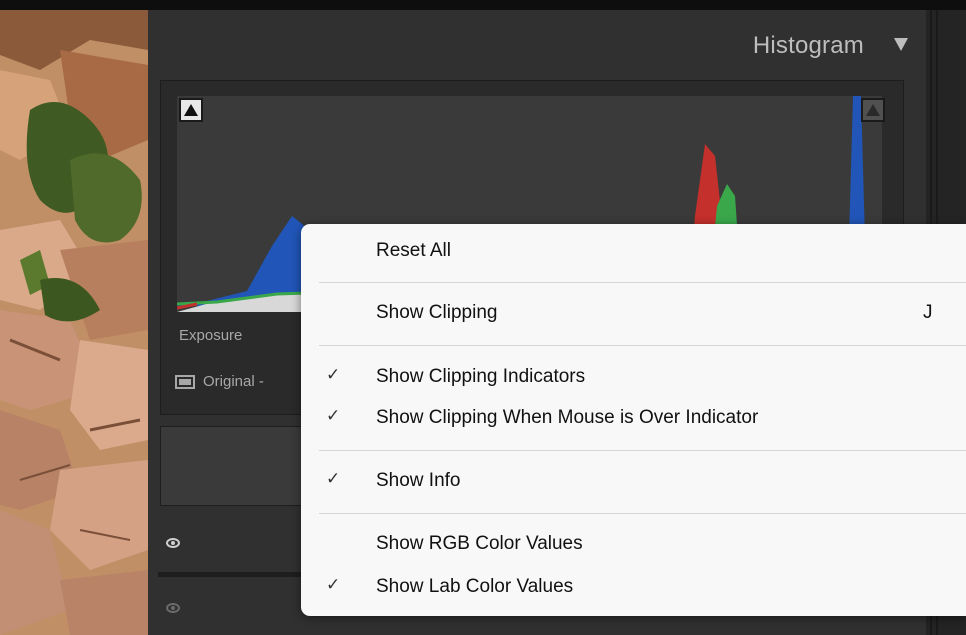  What do you see at coordinates (633, 314) in the screenshot?
I see `menu-item-show-clipping: Show Clipping J` at bounding box center [633, 314].